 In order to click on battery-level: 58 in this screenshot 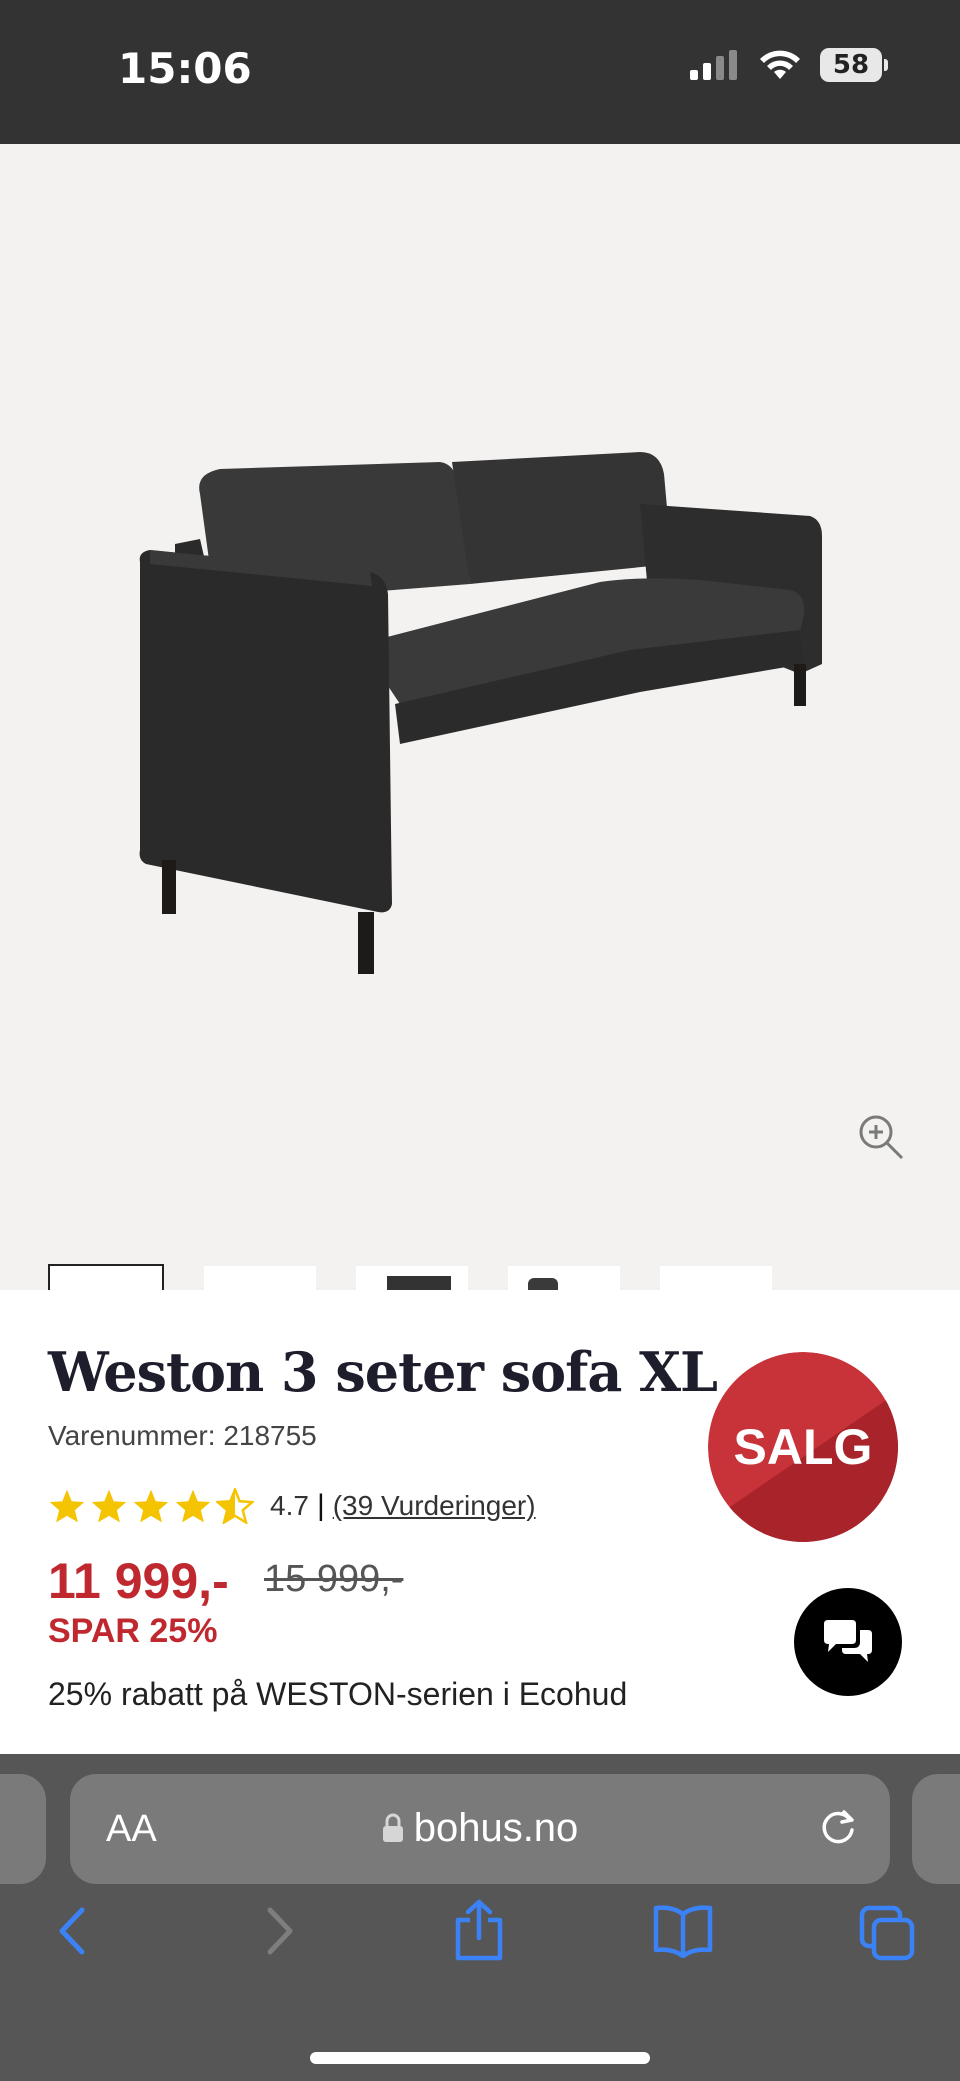, I will do `click(851, 65)`.